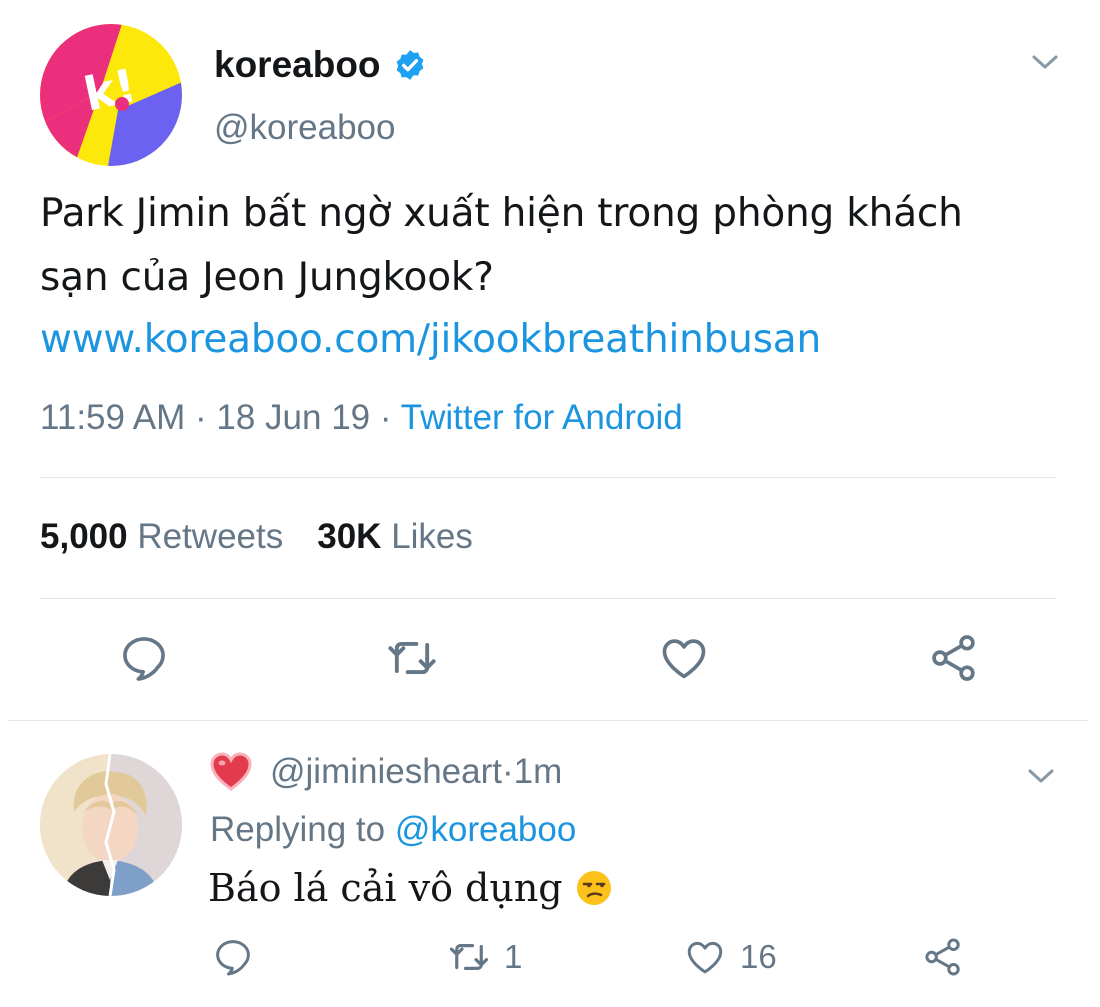 The image size is (1100, 1007). I want to click on retweet-count: 5,000, so click(84, 536).